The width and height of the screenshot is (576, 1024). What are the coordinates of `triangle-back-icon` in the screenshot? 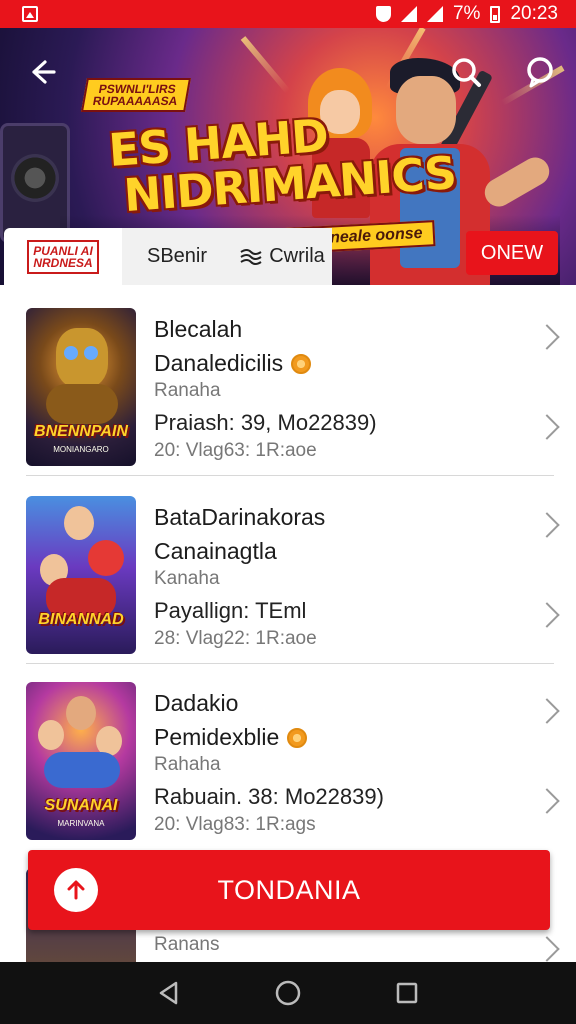 It's located at (169, 993).